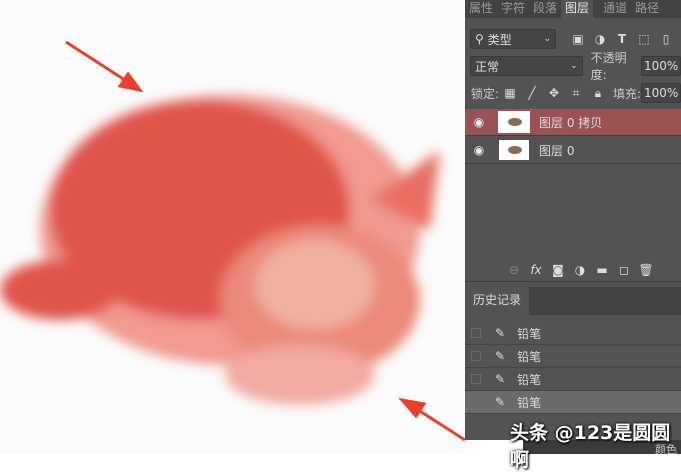 This screenshot has width=681, height=472. I want to click on trash-icon: 🗑︎, so click(646, 270).